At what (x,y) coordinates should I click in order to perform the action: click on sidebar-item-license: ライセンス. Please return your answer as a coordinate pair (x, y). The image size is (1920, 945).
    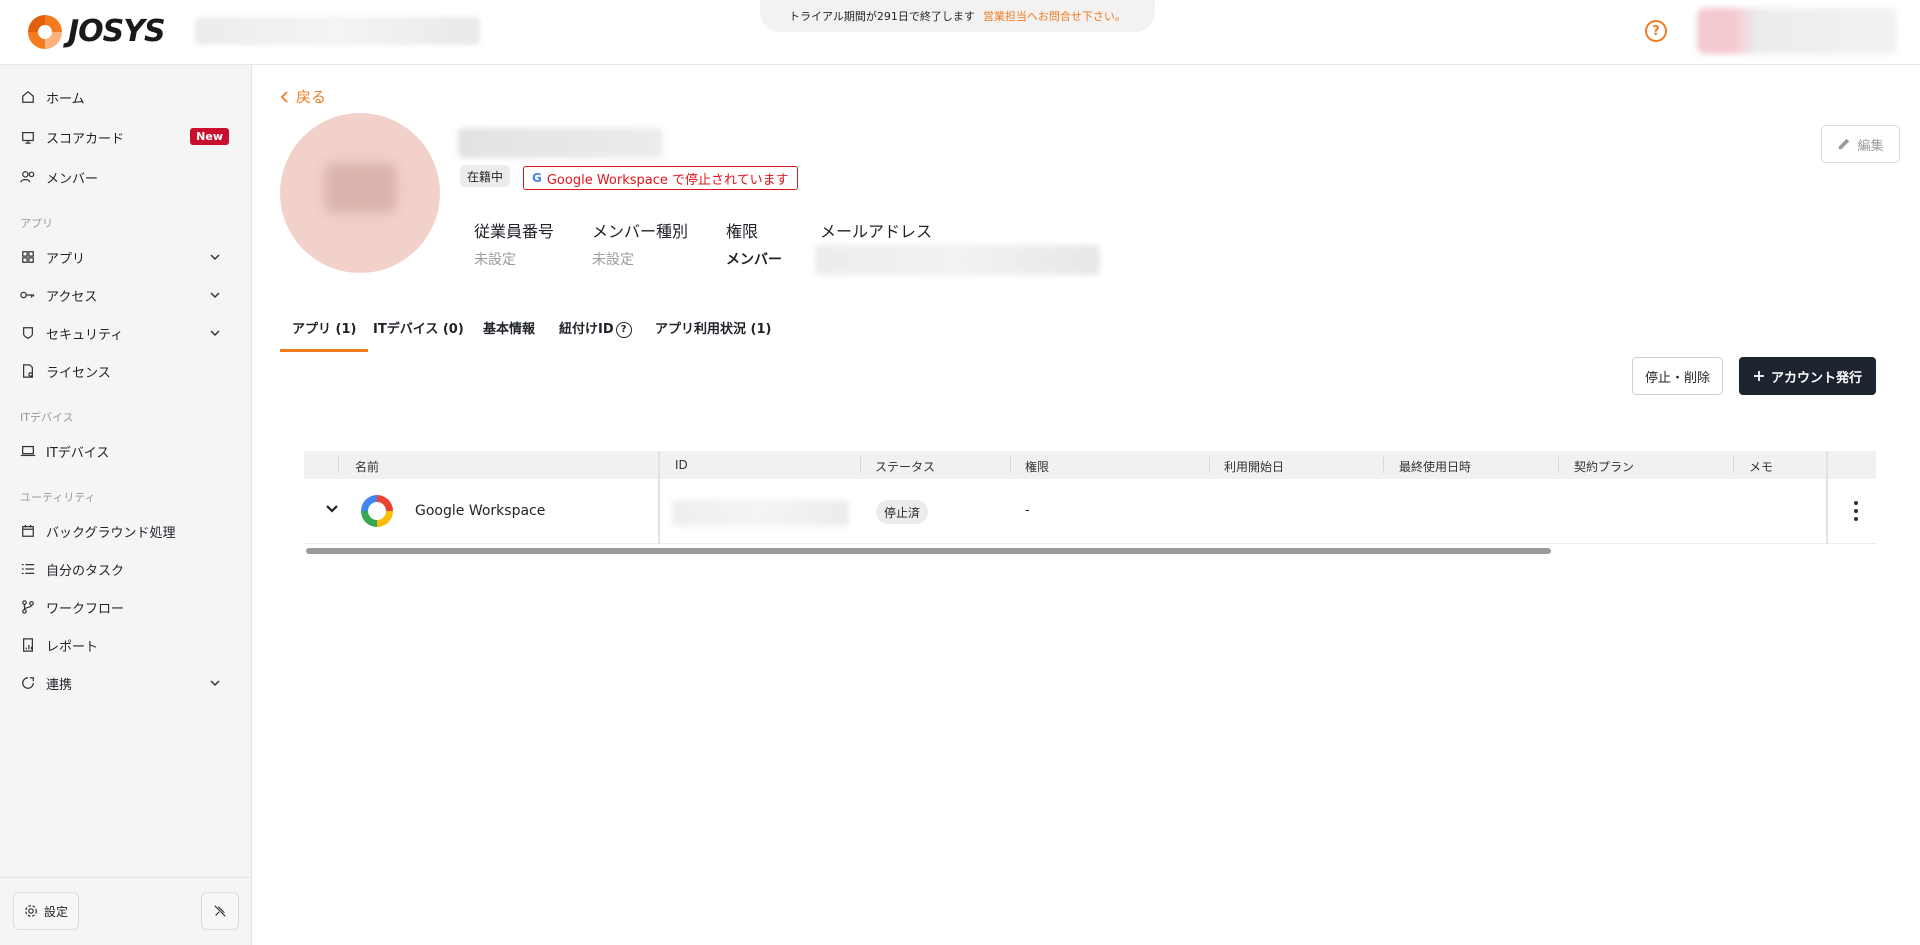
    Looking at the image, I should click on (126, 371).